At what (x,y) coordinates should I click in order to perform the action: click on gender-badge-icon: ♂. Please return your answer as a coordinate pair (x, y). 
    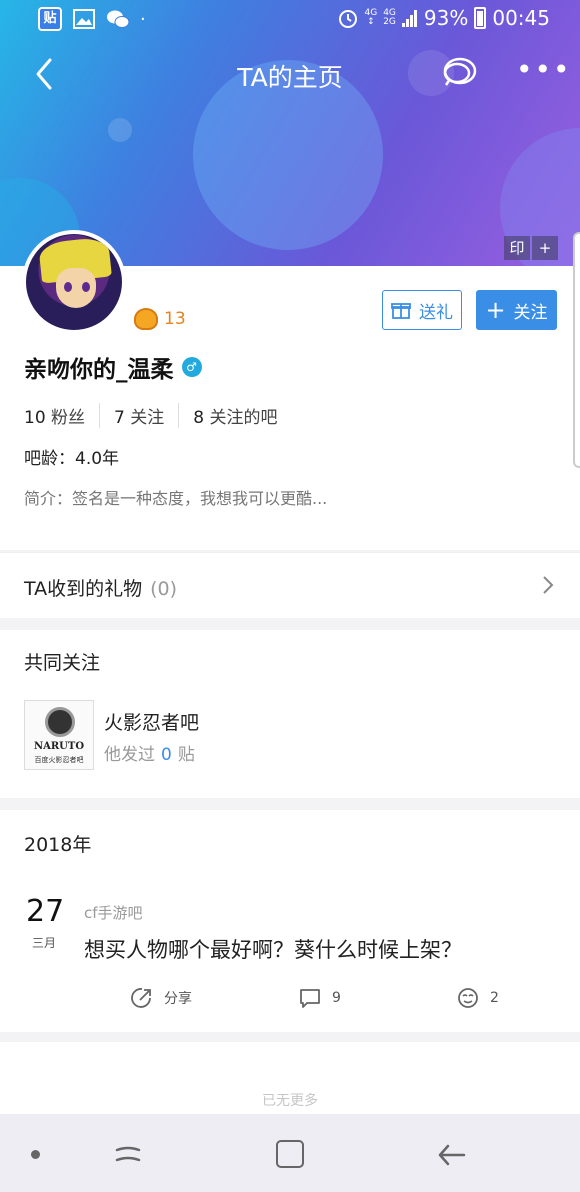
    Looking at the image, I should click on (191, 367).